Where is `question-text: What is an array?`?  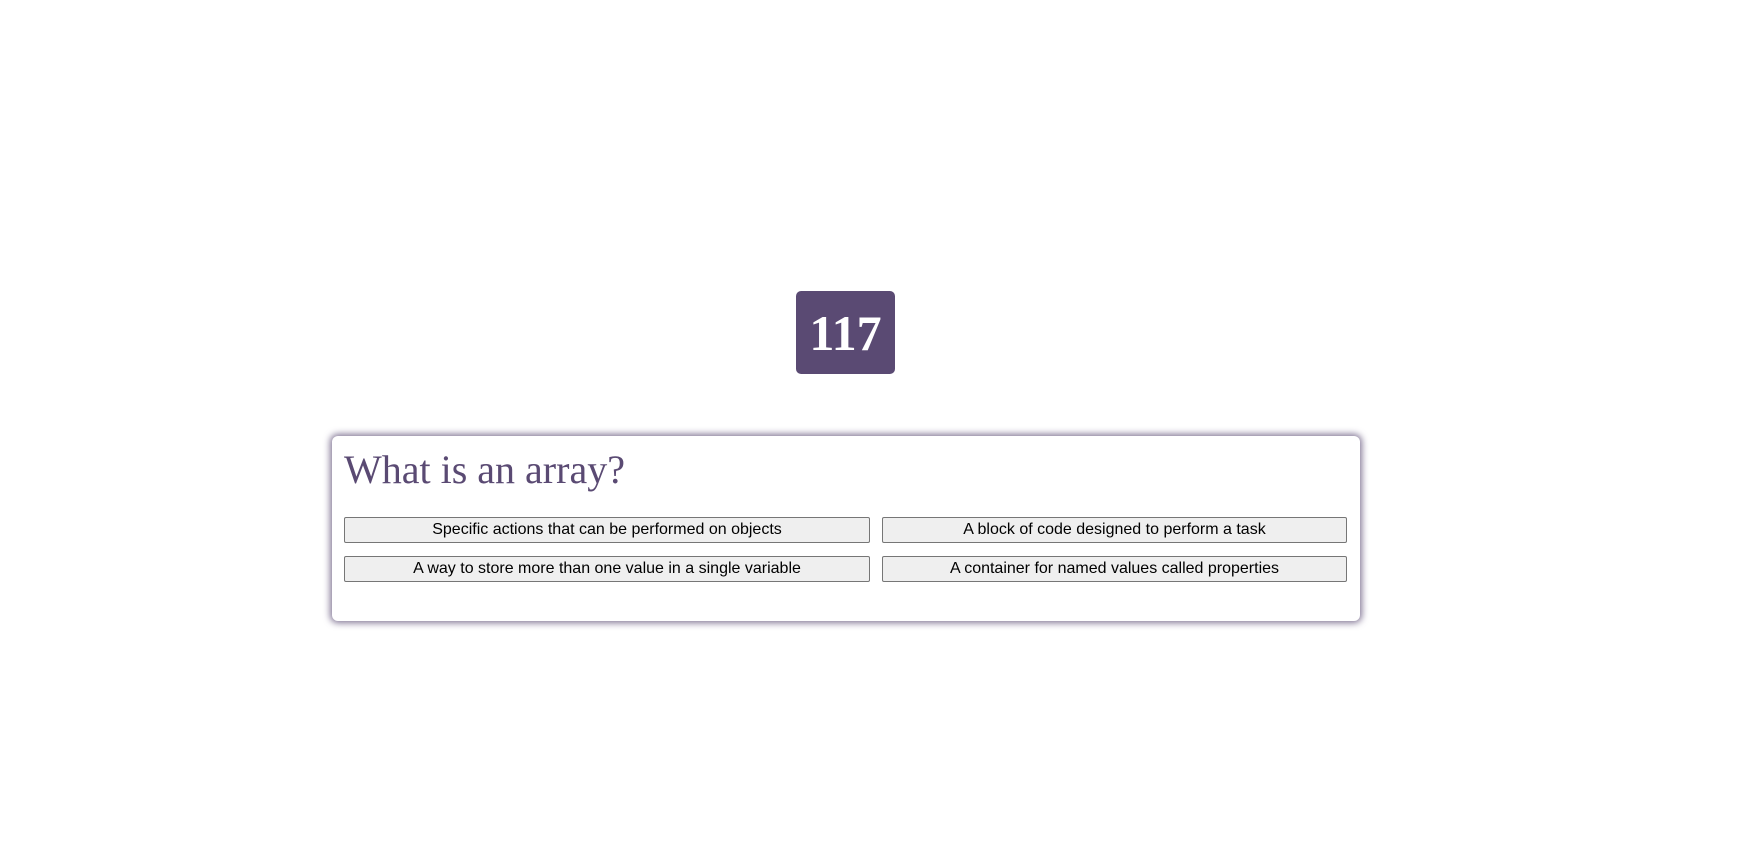
question-text: What is an array? is located at coordinates (484, 469).